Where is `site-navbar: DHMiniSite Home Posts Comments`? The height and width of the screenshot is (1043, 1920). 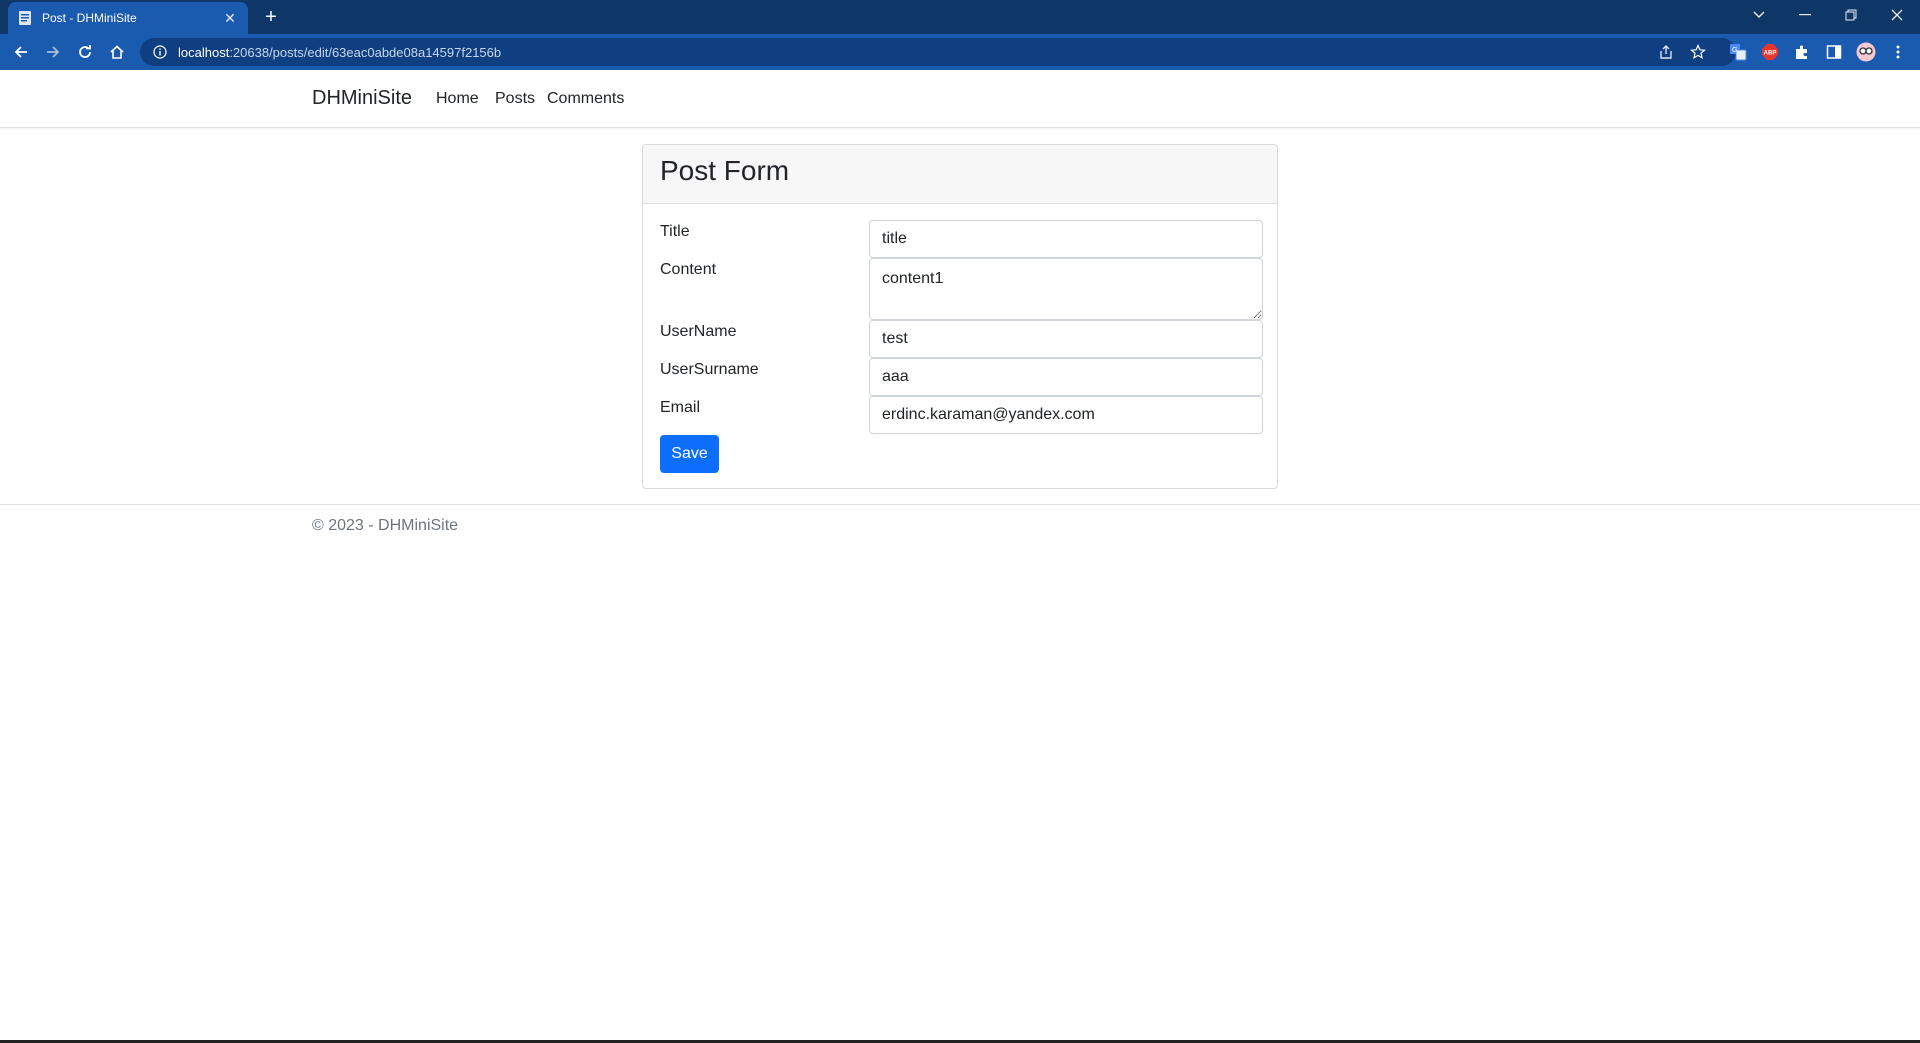 site-navbar: DHMiniSite Home Posts Comments is located at coordinates (960, 99).